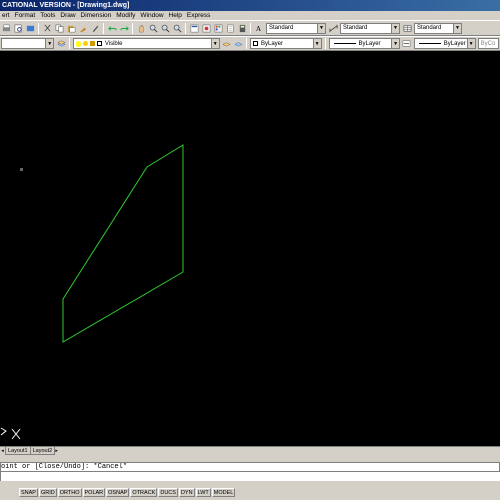 The height and width of the screenshot is (500, 500). What do you see at coordinates (227, 44) in the screenshot?
I see `make-current-layer-icon` at bounding box center [227, 44].